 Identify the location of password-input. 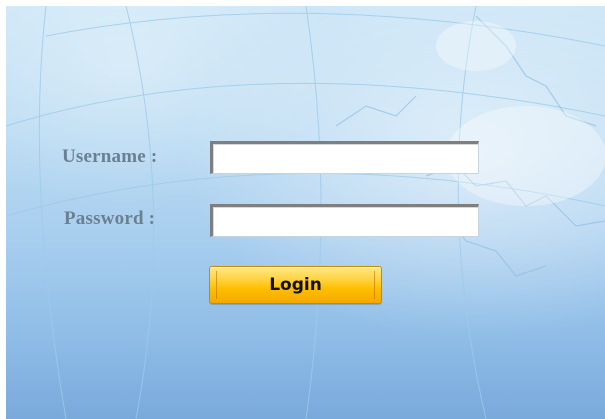
(344, 220).